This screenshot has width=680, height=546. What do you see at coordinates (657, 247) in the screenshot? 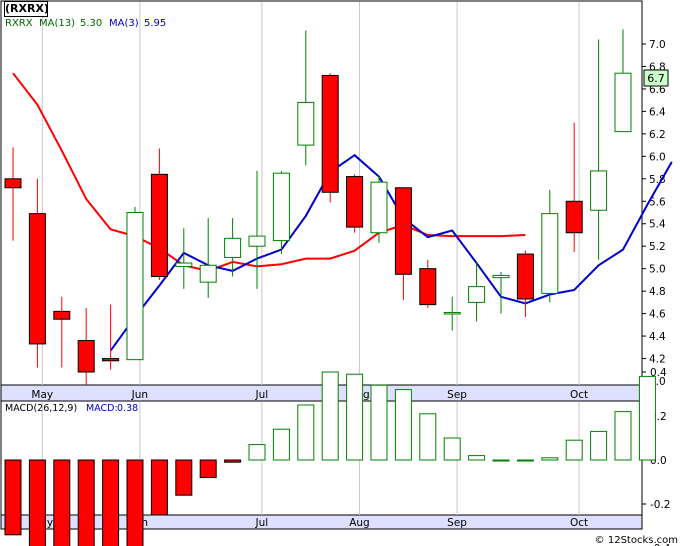
I see `price-y-tick-label: 5.2` at bounding box center [657, 247].